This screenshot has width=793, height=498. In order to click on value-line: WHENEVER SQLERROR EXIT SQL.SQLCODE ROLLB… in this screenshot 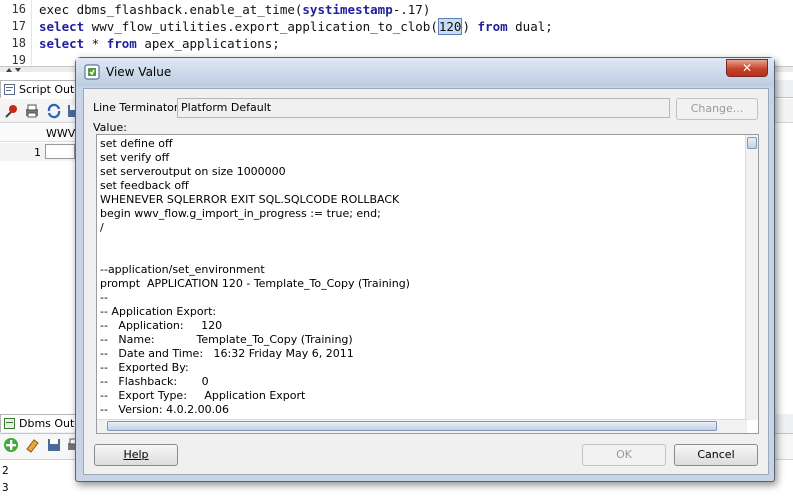, I will do `click(250, 199)`.